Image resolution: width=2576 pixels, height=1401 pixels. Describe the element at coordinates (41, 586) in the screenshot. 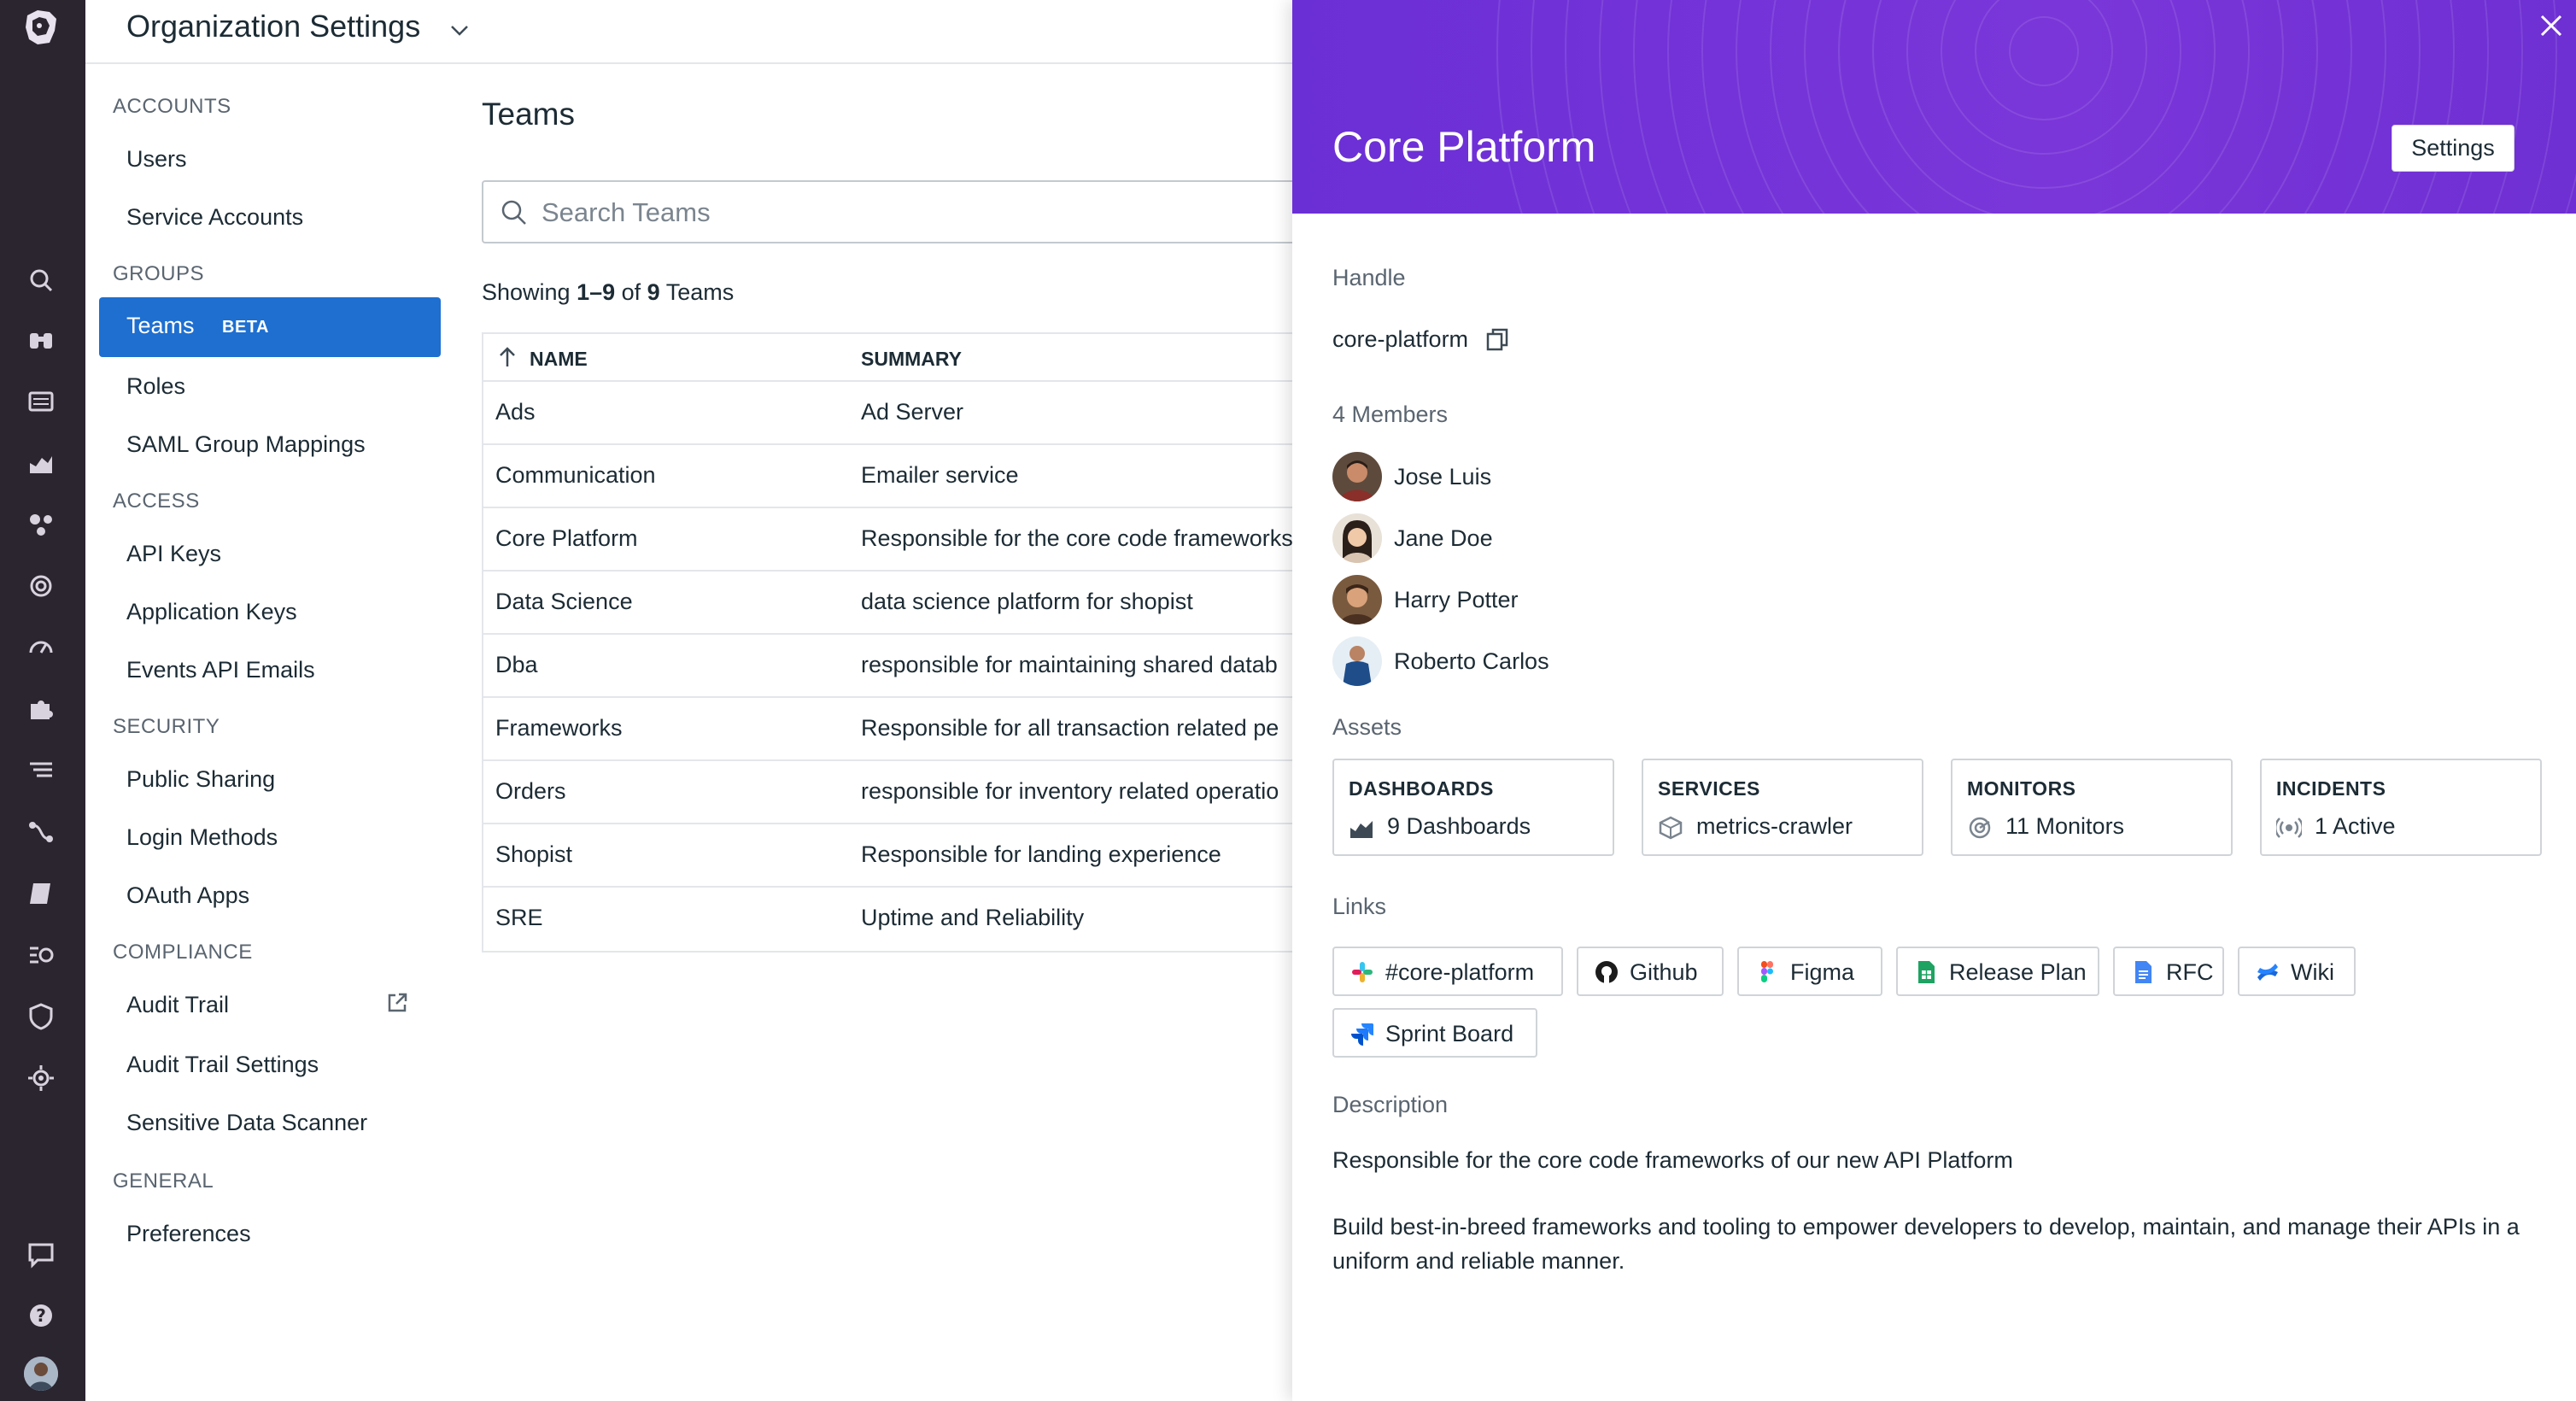

I see `monitors-icon` at that location.